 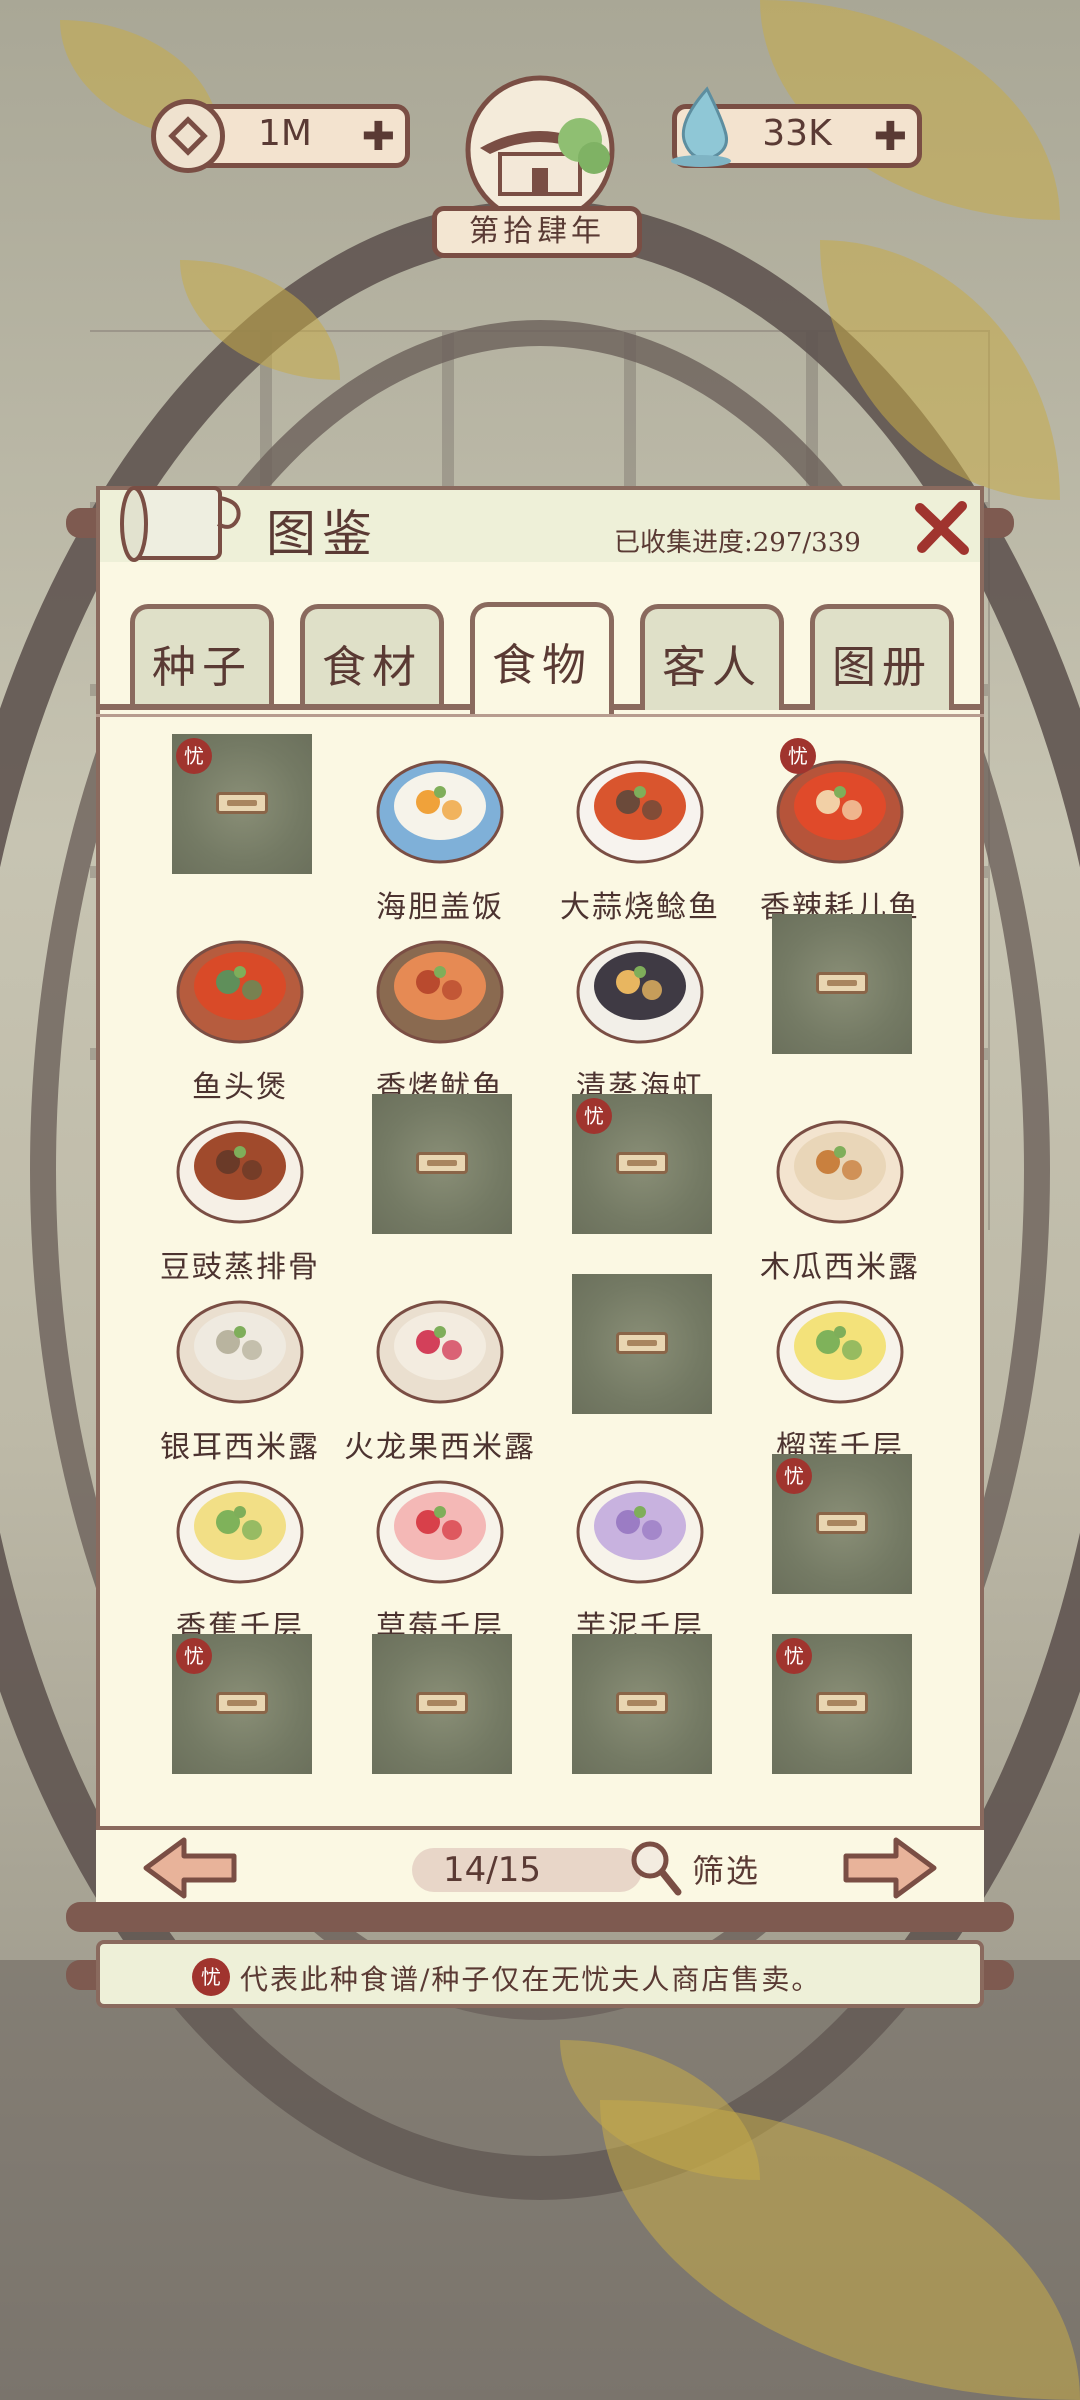 I want to click on add-water-button: ✚, so click(x=890, y=137).